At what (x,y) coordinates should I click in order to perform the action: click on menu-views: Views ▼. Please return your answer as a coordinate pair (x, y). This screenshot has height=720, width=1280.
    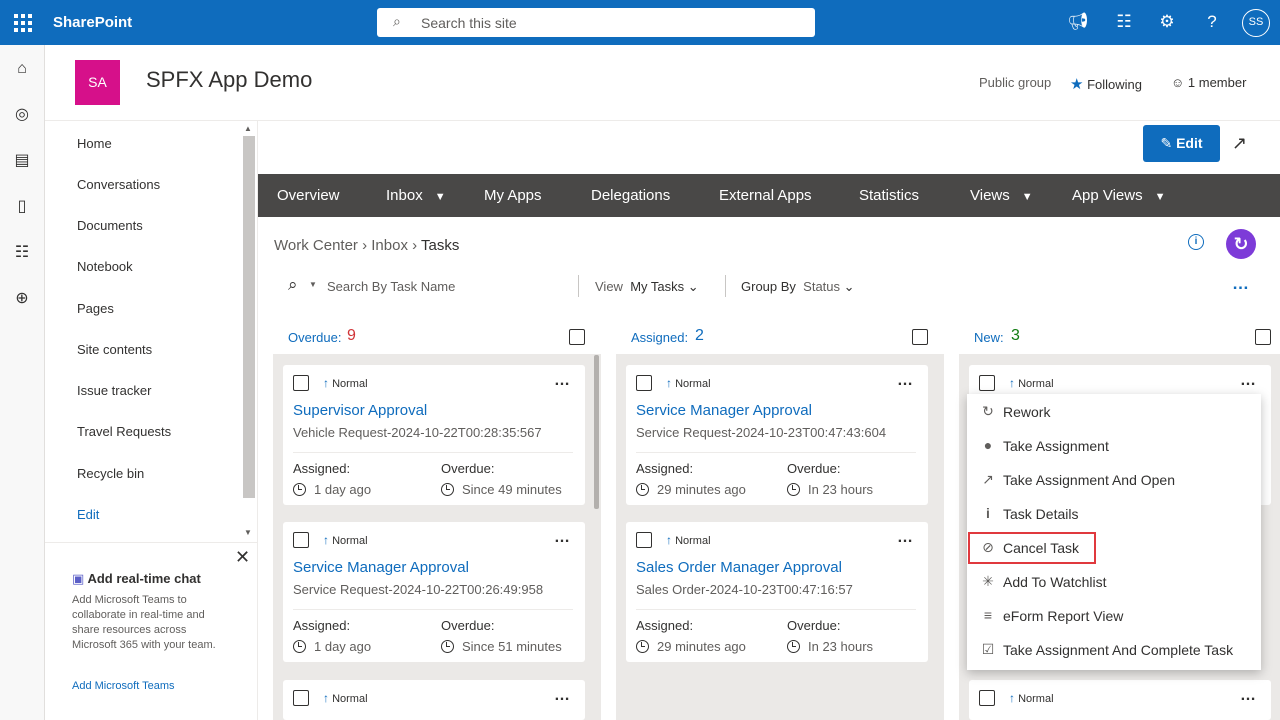
    Looking at the image, I should click on (1001, 195).